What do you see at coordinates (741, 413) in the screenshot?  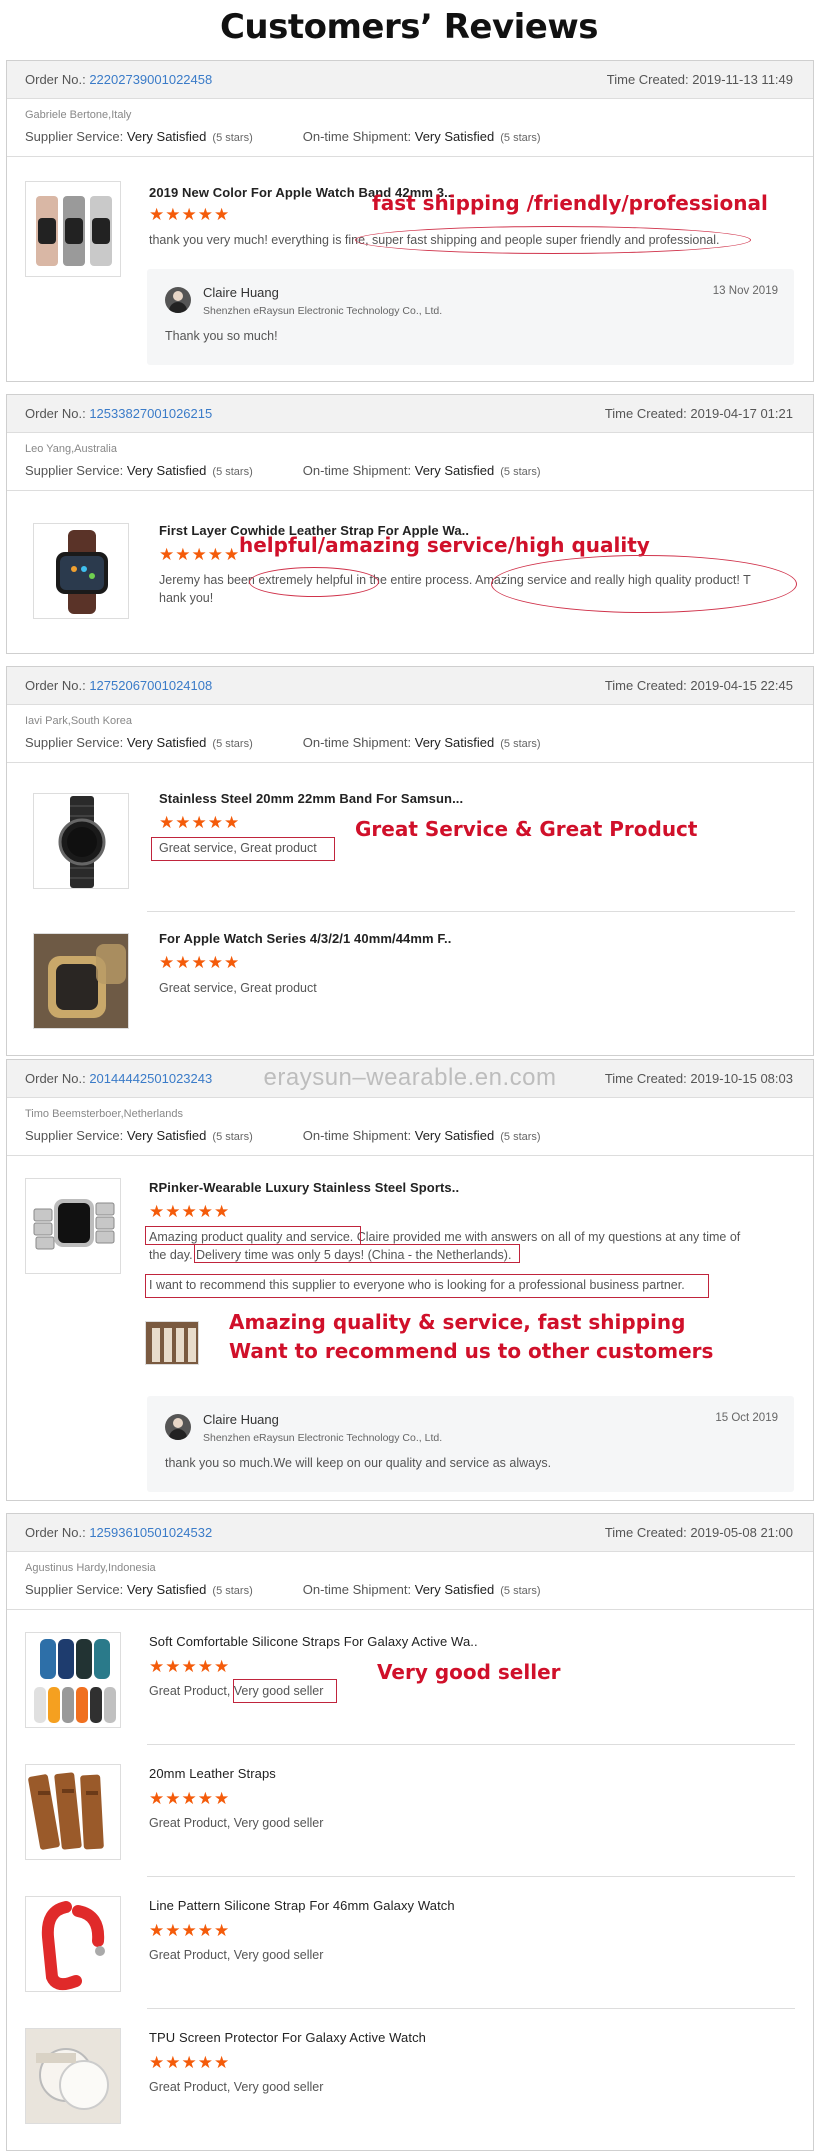 I see `time-created-value: 2019-04-17 01:21` at bounding box center [741, 413].